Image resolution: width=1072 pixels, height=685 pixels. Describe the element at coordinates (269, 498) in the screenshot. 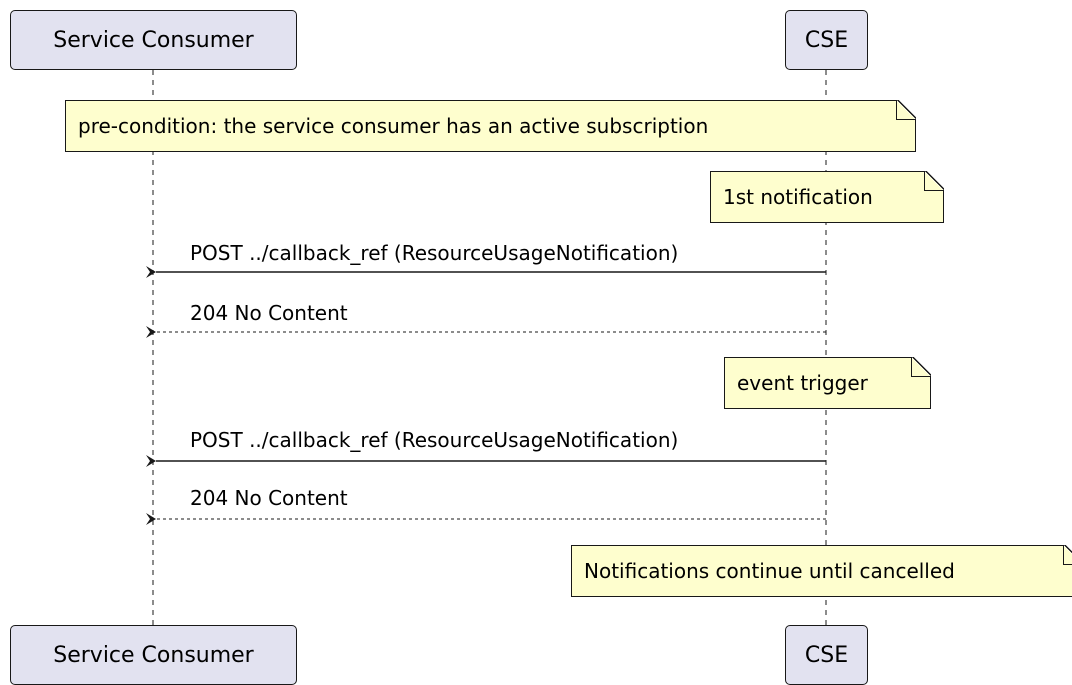

I see `message-label-4: 204 No Content` at that location.